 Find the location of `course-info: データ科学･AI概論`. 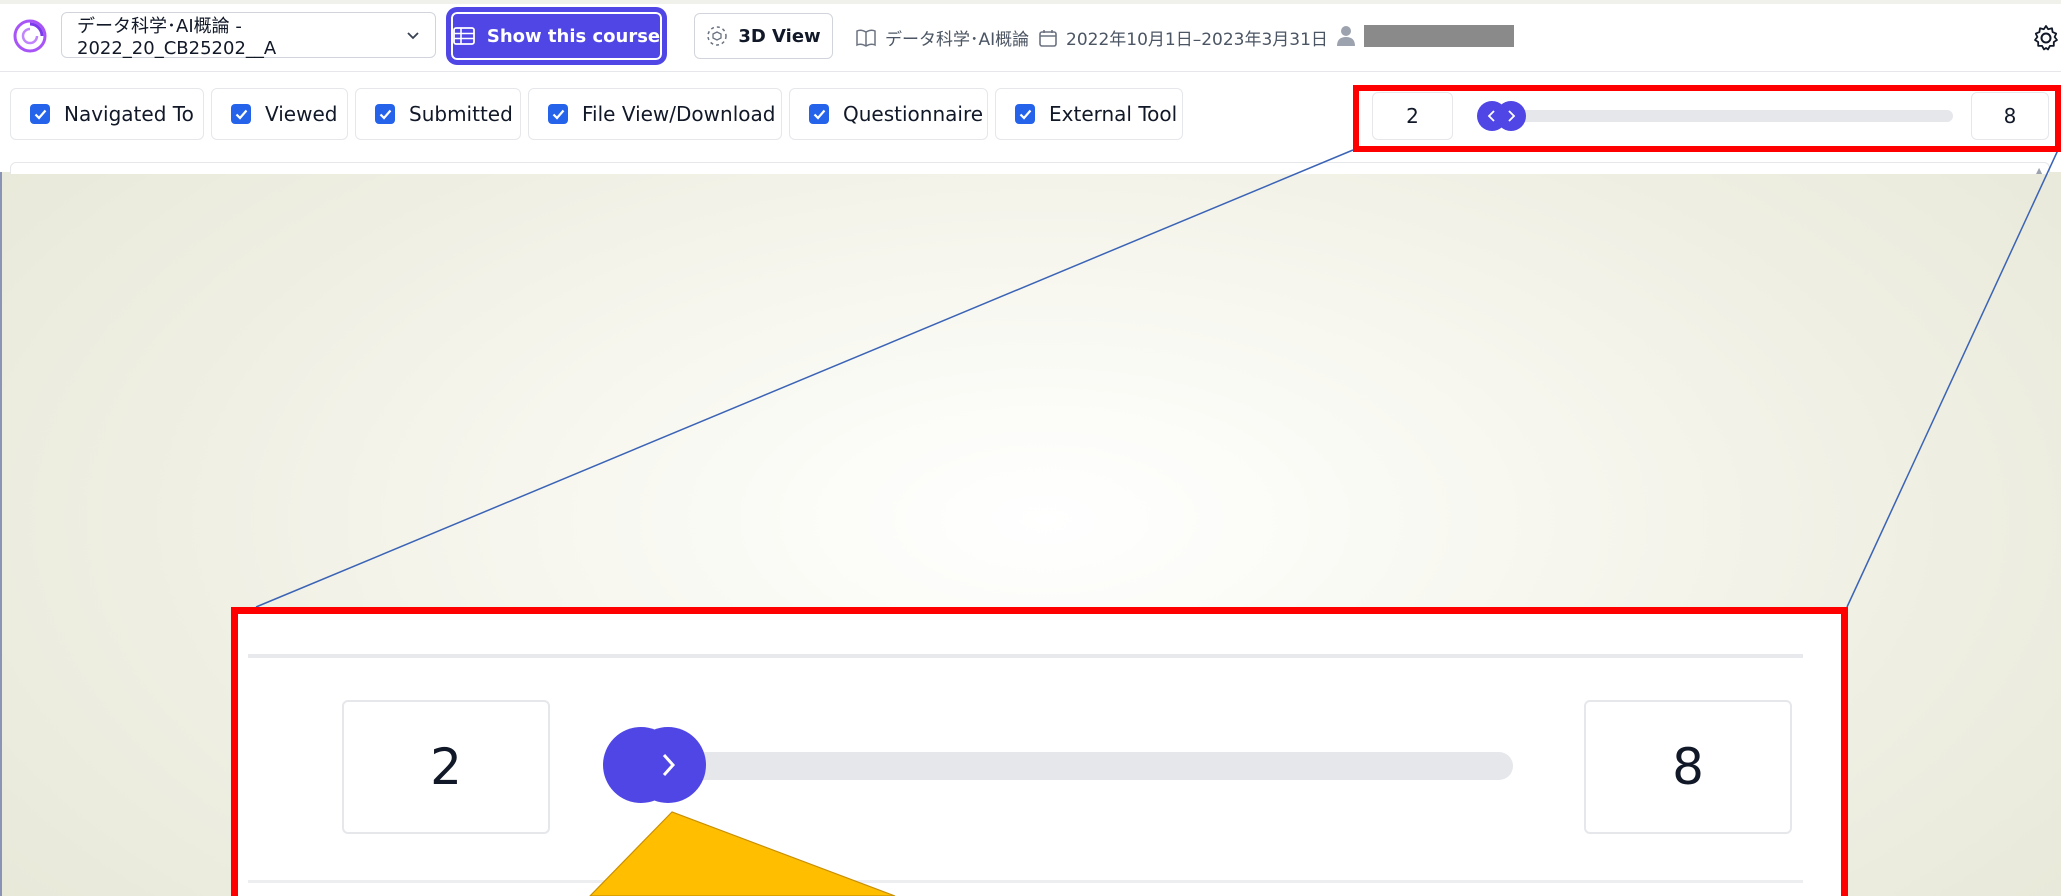

course-info: データ科学･AI概論 is located at coordinates (942, 37).